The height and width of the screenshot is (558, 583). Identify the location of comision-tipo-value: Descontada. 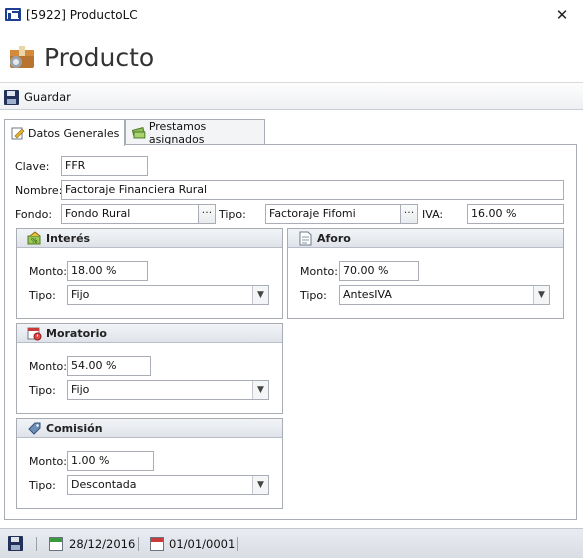
(104, 484).